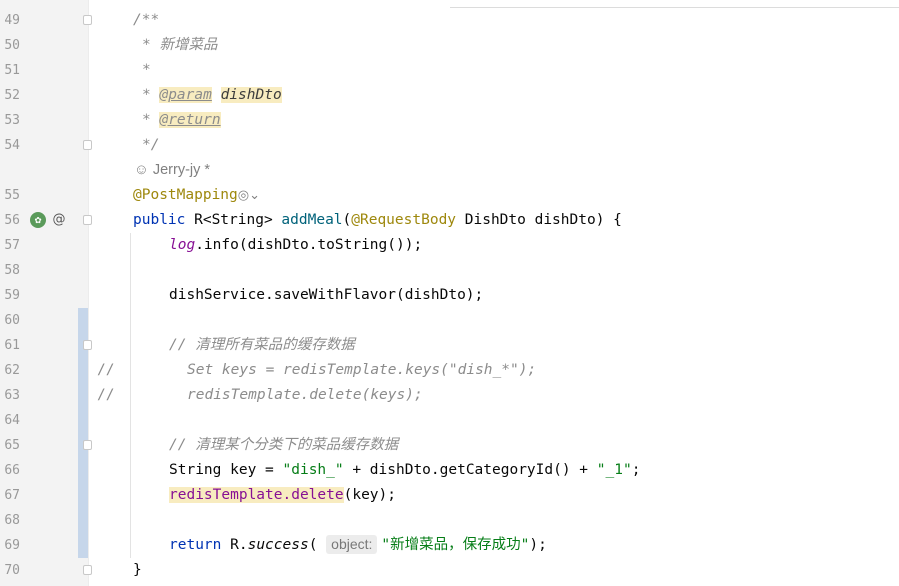 The width and height of the screenshot is (899, 586). I want to click on line-number: 52, so click(12, 95).